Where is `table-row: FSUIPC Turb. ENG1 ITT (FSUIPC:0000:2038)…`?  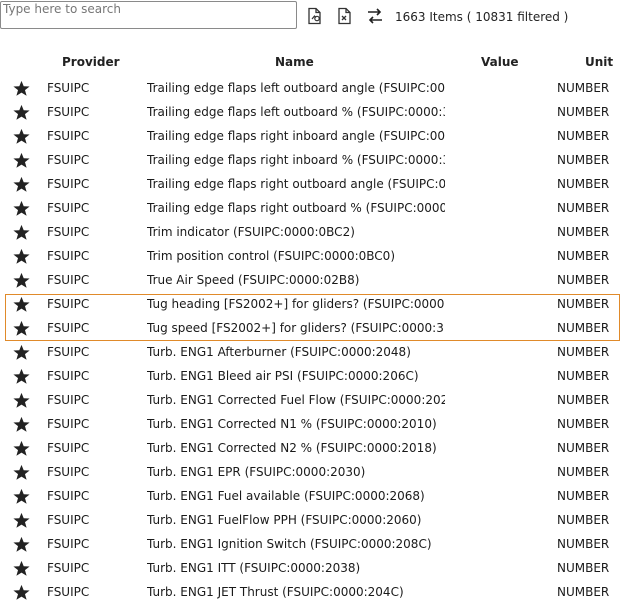
table-row: FSUIPC Turb. ENG1 ITT (FSUIPC:0000:2038)… is located at coordinates (310, 568).